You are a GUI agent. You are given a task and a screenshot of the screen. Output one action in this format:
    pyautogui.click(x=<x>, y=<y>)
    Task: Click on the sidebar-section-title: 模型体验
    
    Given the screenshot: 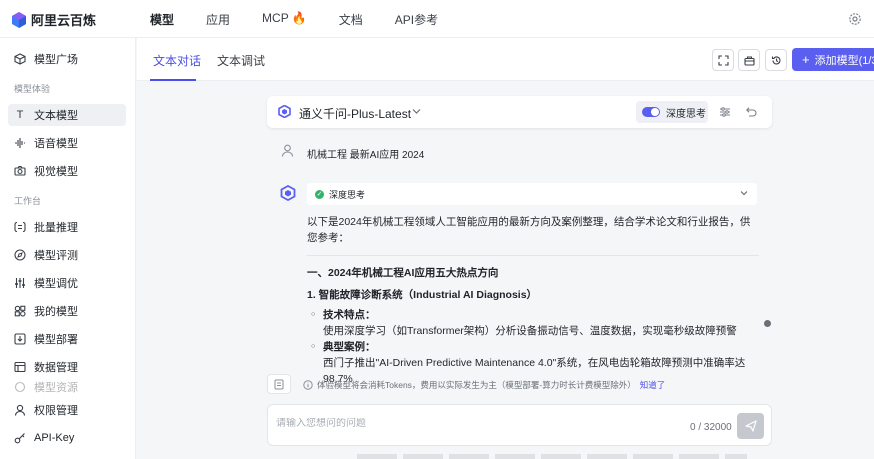 What is the action you would take?
    pyautogui.click(x=32, y=89)
    